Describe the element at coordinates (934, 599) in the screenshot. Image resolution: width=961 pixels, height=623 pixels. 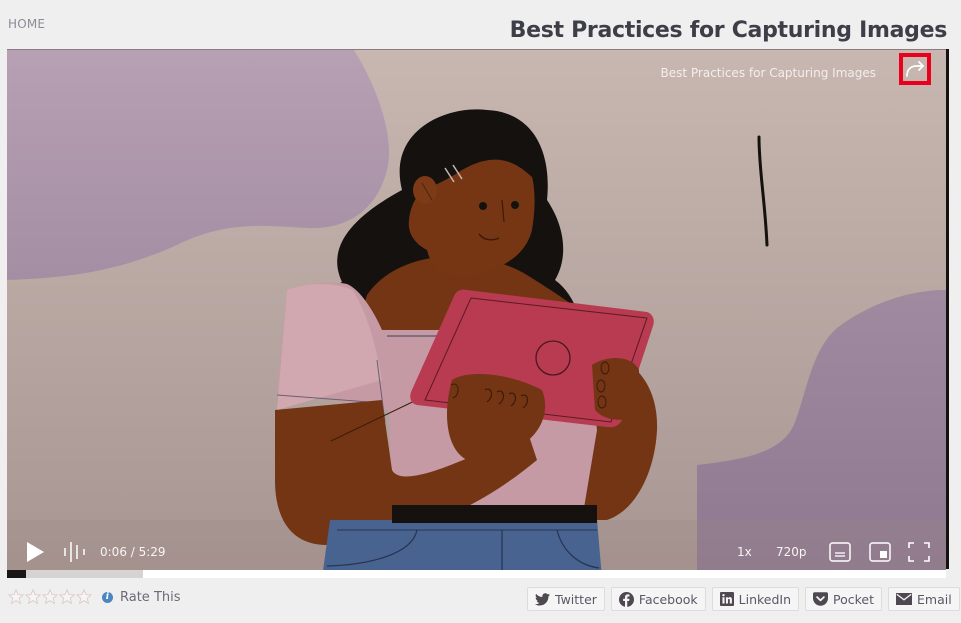
I see `share-button-label: Email` at that location.